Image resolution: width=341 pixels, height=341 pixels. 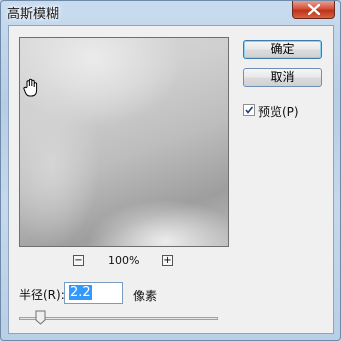 What do you see at coordinates (30, 87) in the screenshot?
I see `hand-cursor-icon` at bounding box center [30, 87].